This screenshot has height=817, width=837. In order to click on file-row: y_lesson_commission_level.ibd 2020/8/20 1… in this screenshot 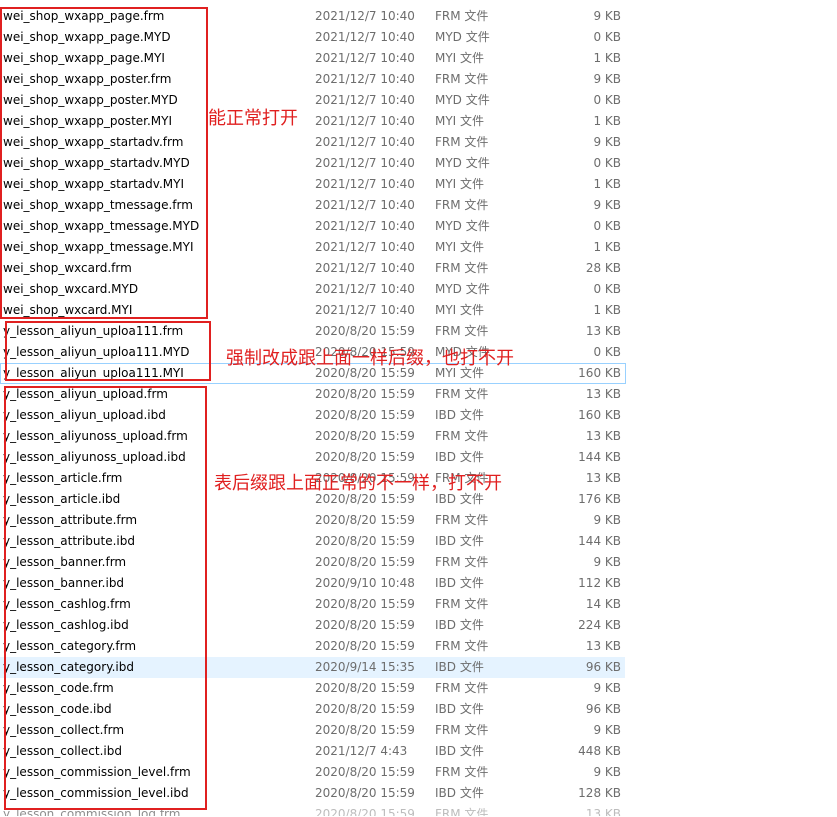, I will do `click(418, 793)`.